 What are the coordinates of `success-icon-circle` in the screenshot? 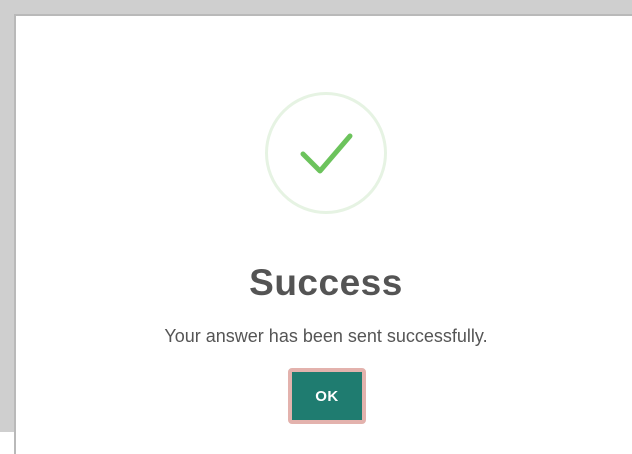 It's located at (326, 153).